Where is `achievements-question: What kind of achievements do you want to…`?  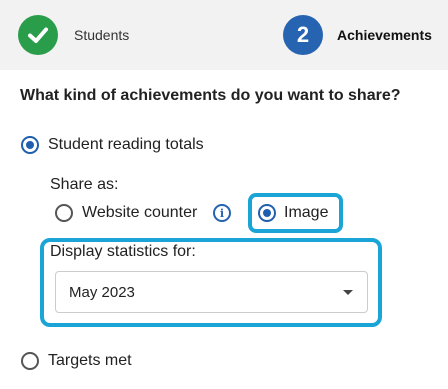
achievements-question: What kind of achievements do you want to… is located at coordinates (210, 95).